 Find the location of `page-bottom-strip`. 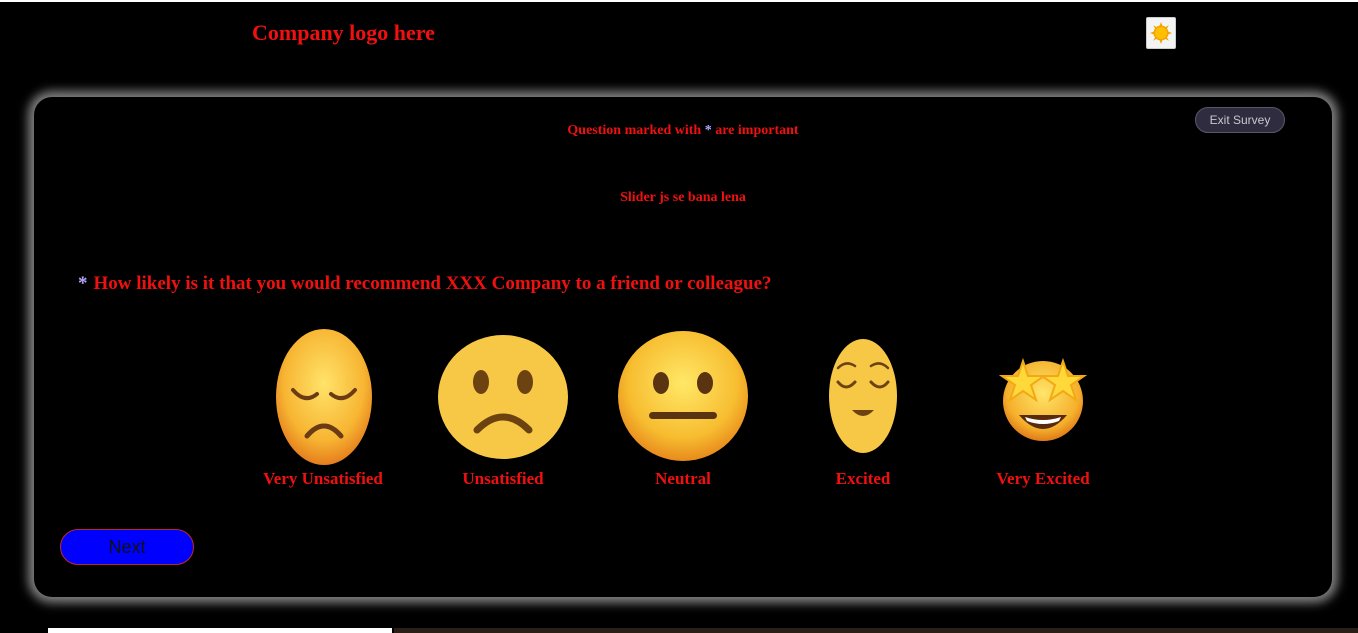

page-bottom-strip is located at coordinates (679, 628).